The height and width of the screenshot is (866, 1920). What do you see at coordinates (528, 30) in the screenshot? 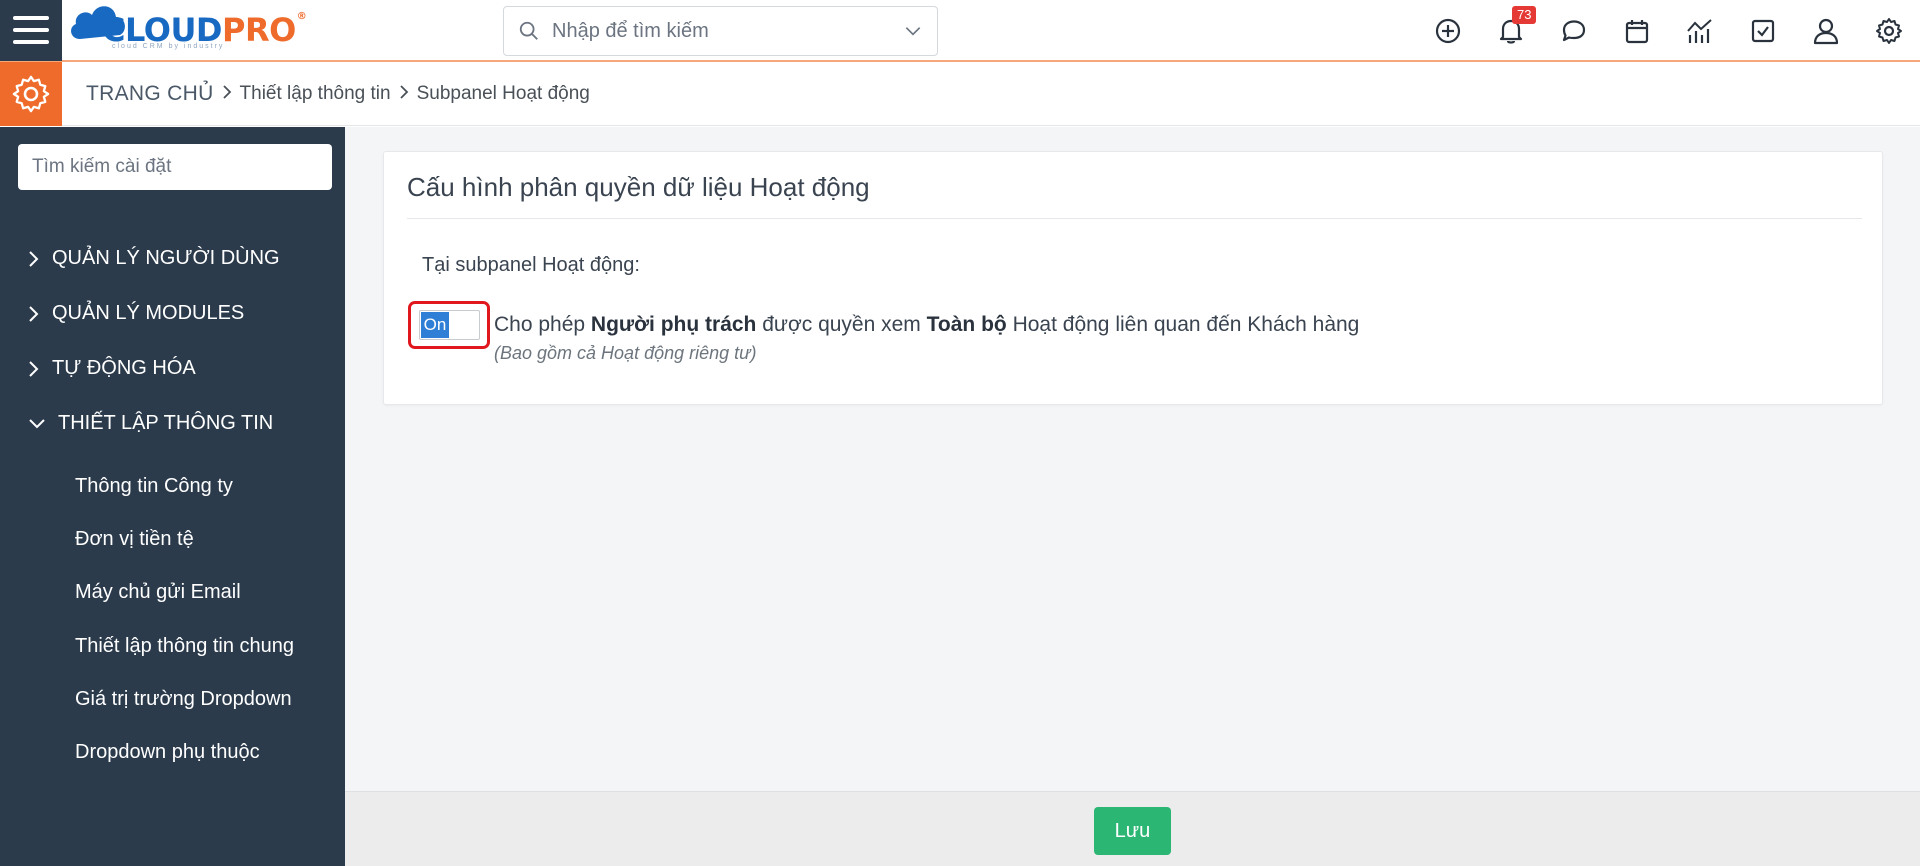
I see `search-icon` at bounding box center [528, 30].